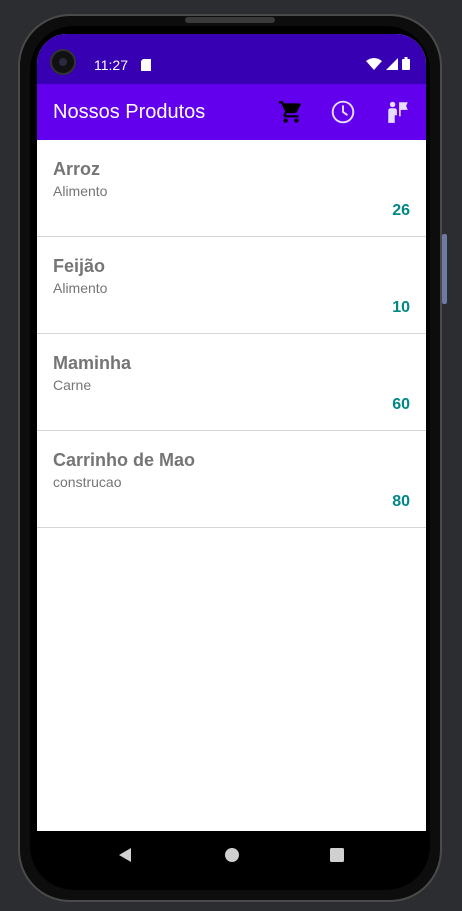 The height and width of the screenshot is (911, 462). Describe the element at coordinates (392, 66) in the screenshot. I see `signal-icon` at that location.